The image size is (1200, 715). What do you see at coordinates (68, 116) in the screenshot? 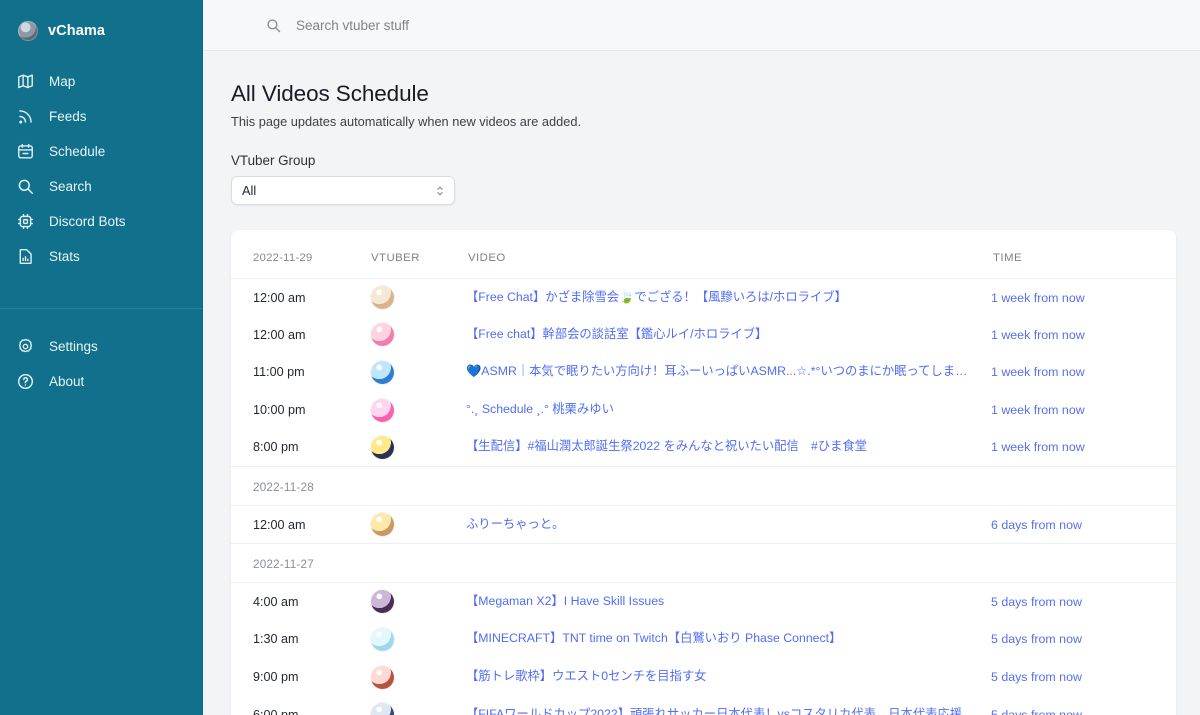
I see `sidebar-item-label: Feeds` at bounding box center [68, 116].